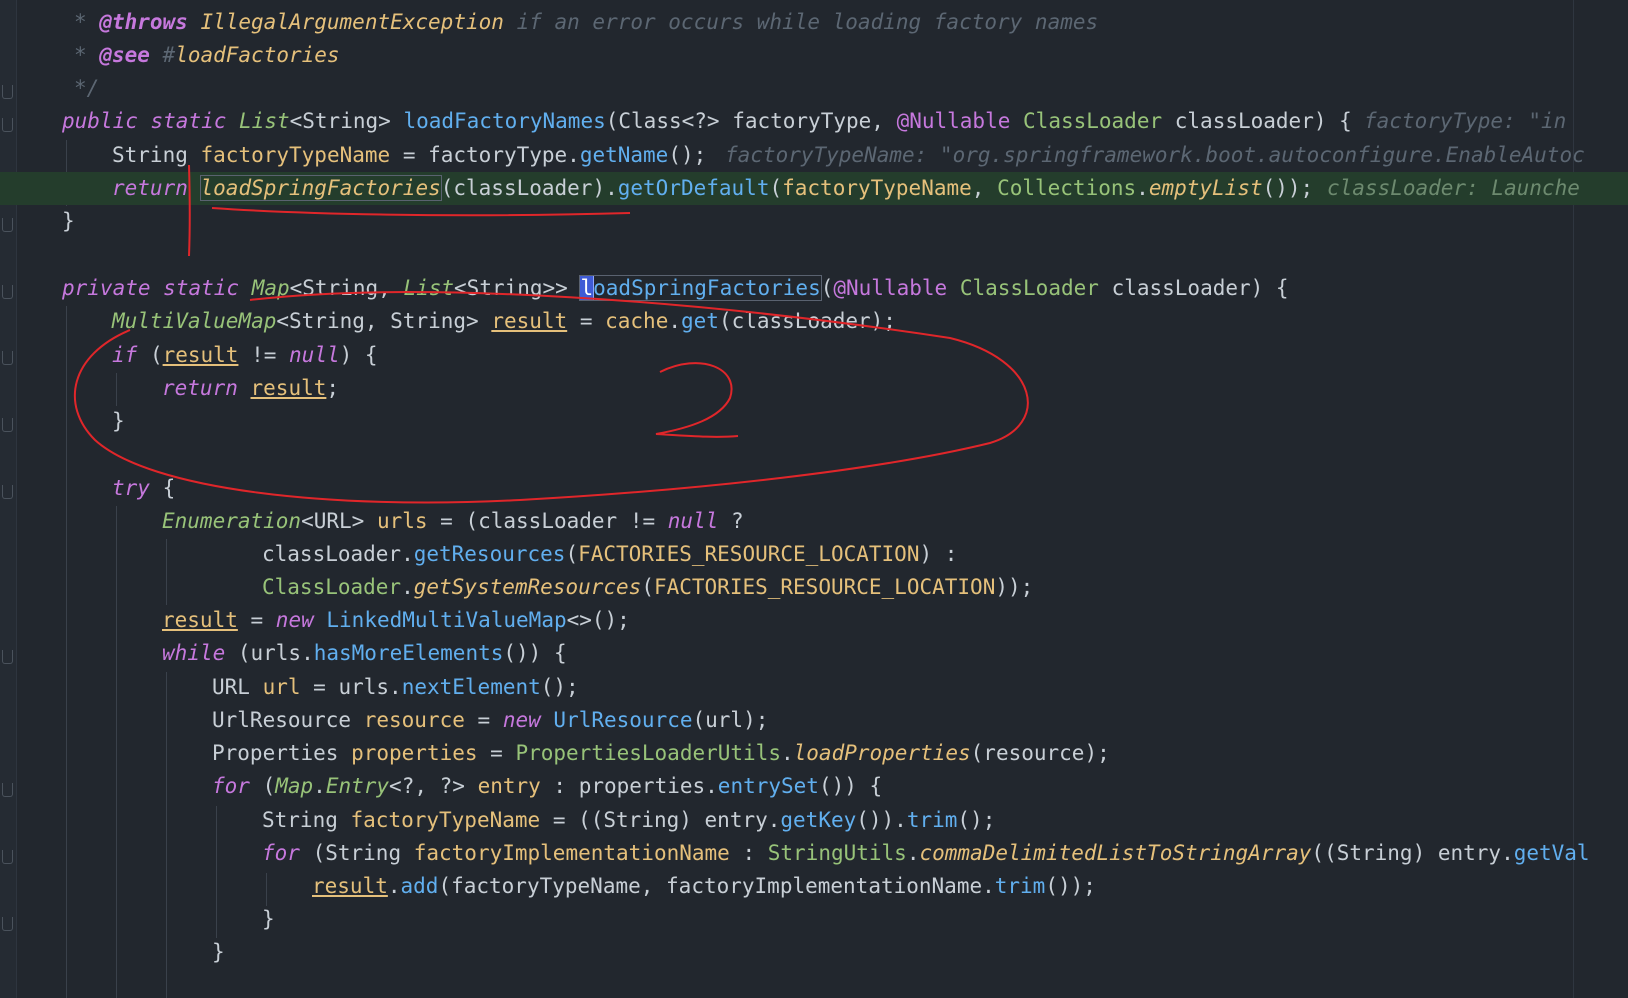  I want to click on method-name: loadFactoryNames, so click(504, 121).